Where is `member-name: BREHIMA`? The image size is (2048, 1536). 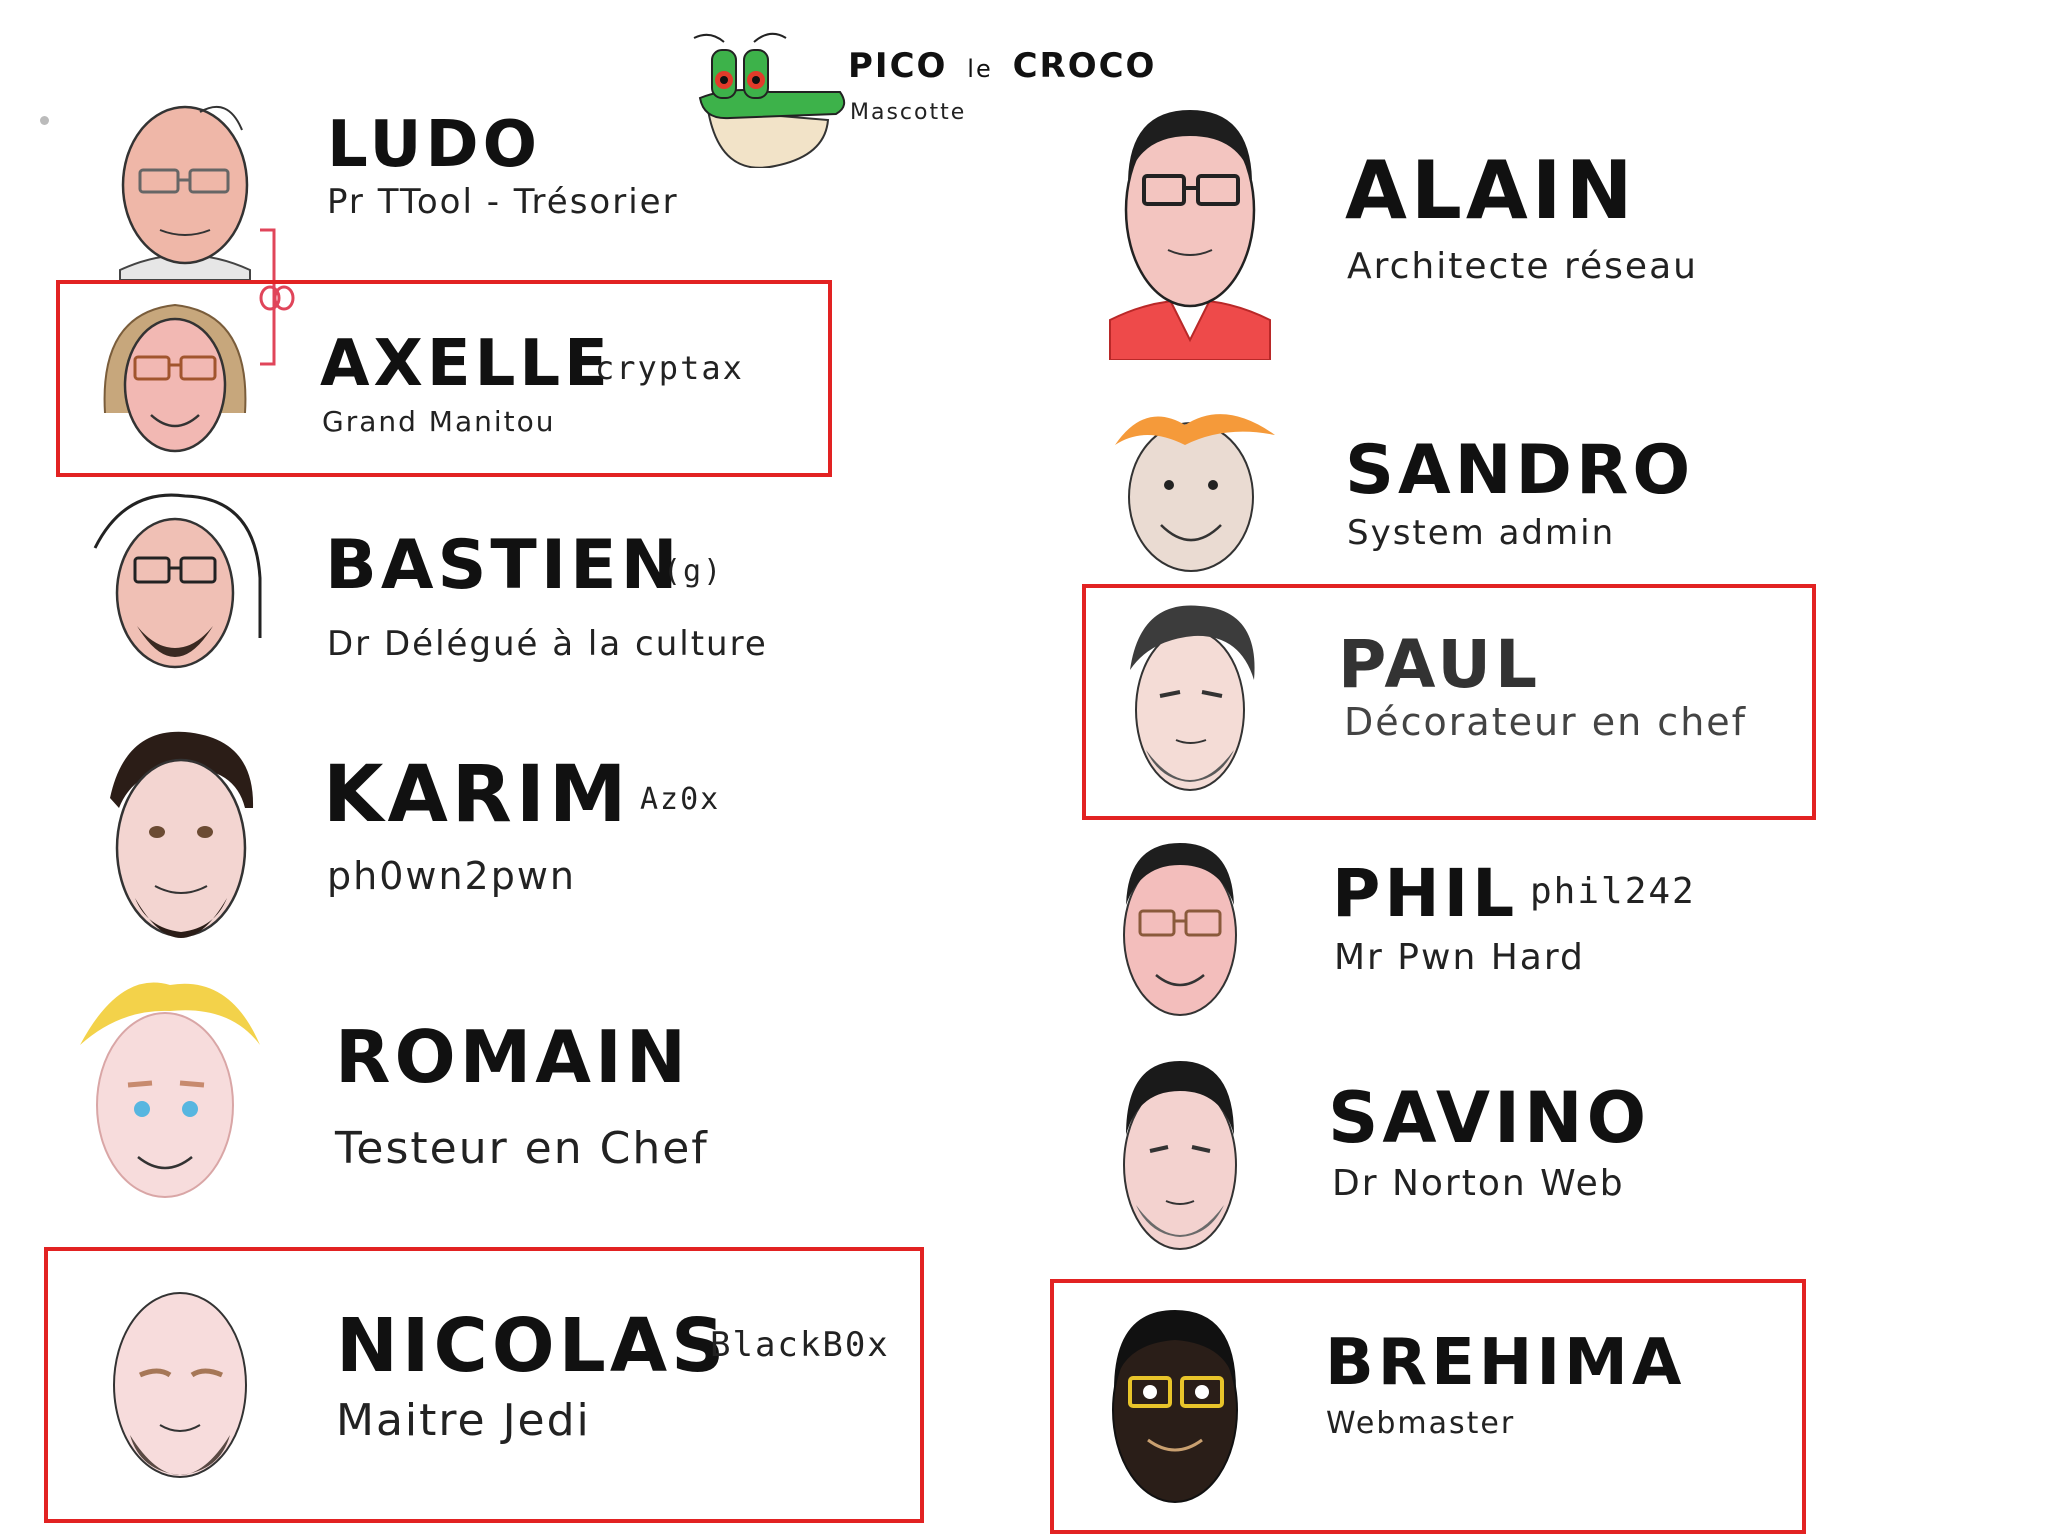 member-name: BREHIMA is located at coordinates (1505, 1363).